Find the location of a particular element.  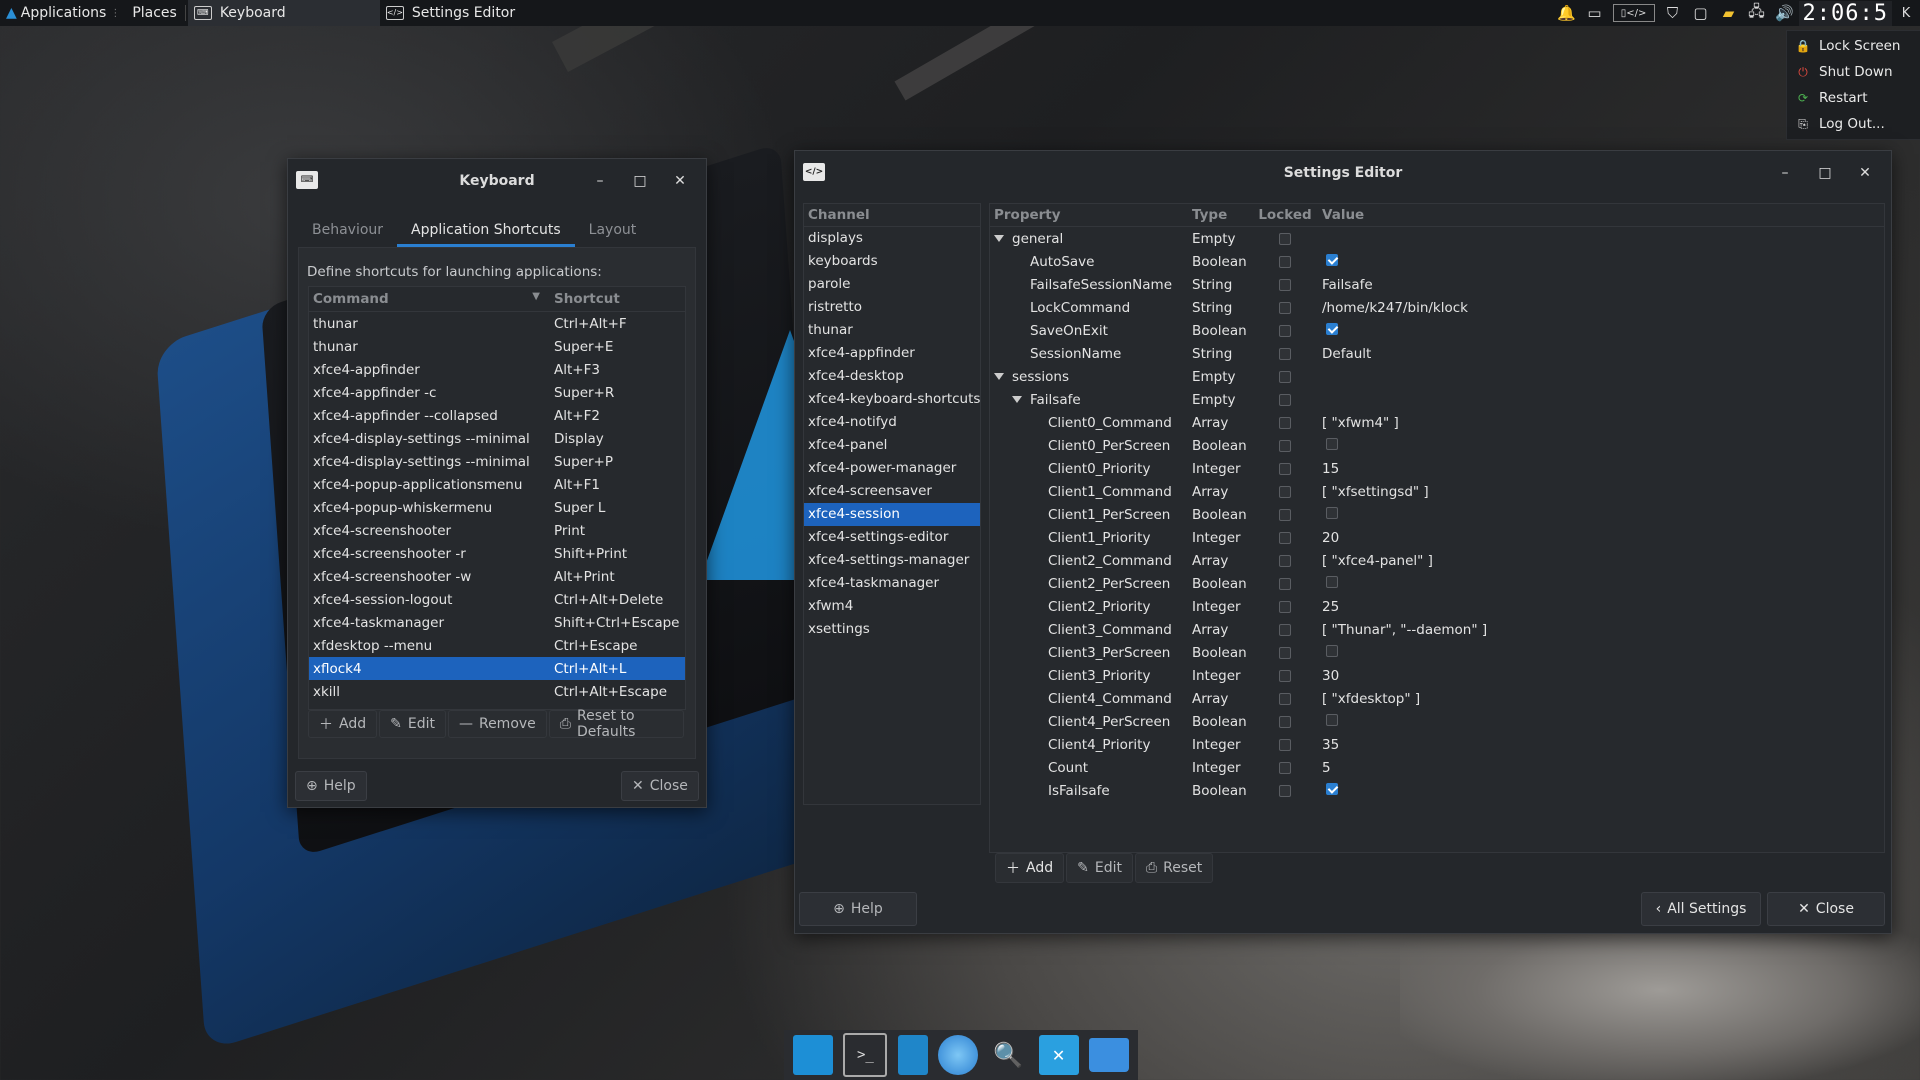

table-row: xfce4-taskmanager Shift+Ctrl+Escape is located at coordinates (497, 622).